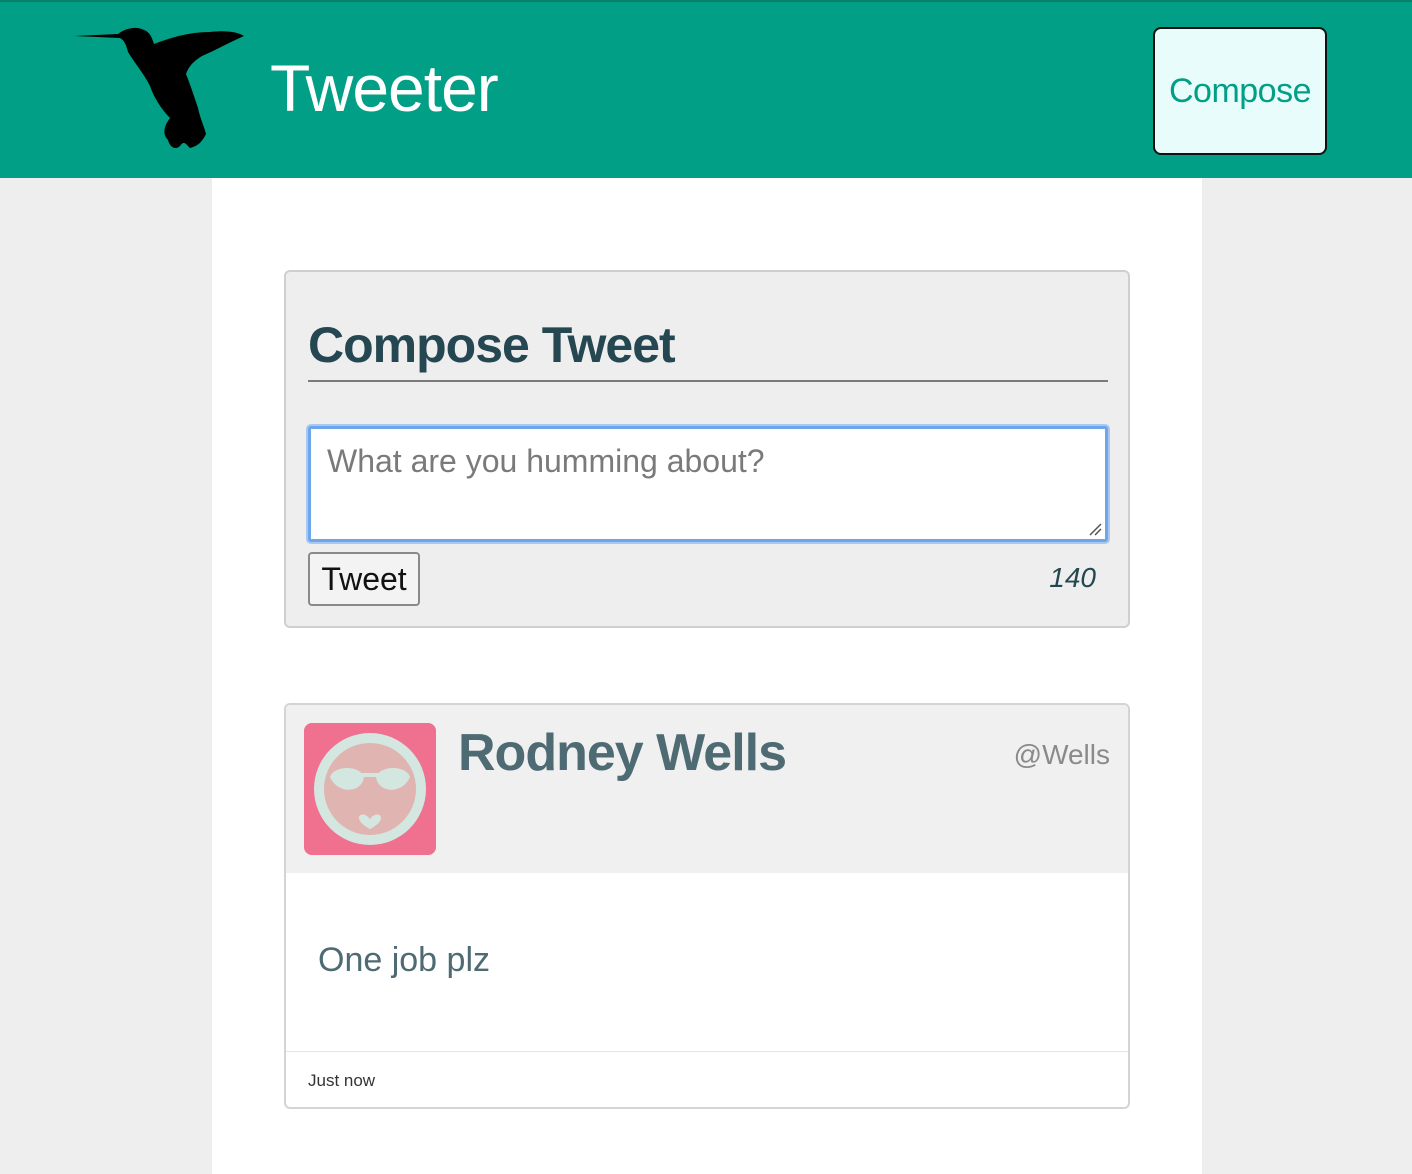  Describe the element at coordinates (708, 381) in the screenshot. I see `title-divider` at that location.